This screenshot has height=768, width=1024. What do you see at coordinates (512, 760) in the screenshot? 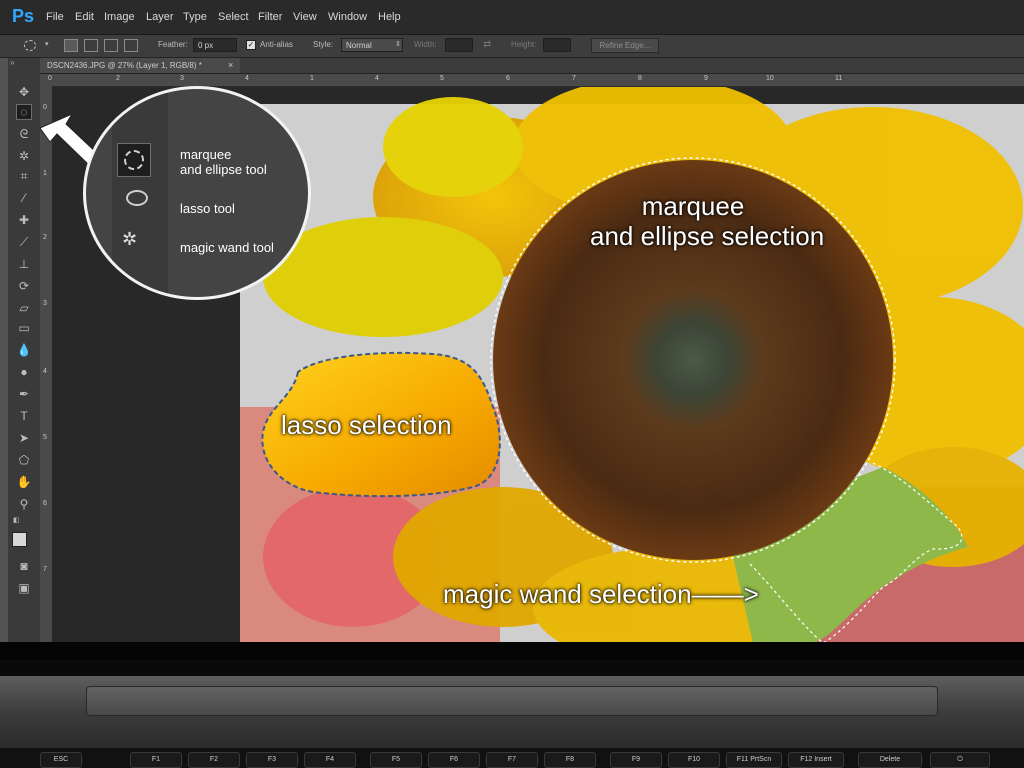
I see `key-f7: F7` at bounding box center [512, 760].